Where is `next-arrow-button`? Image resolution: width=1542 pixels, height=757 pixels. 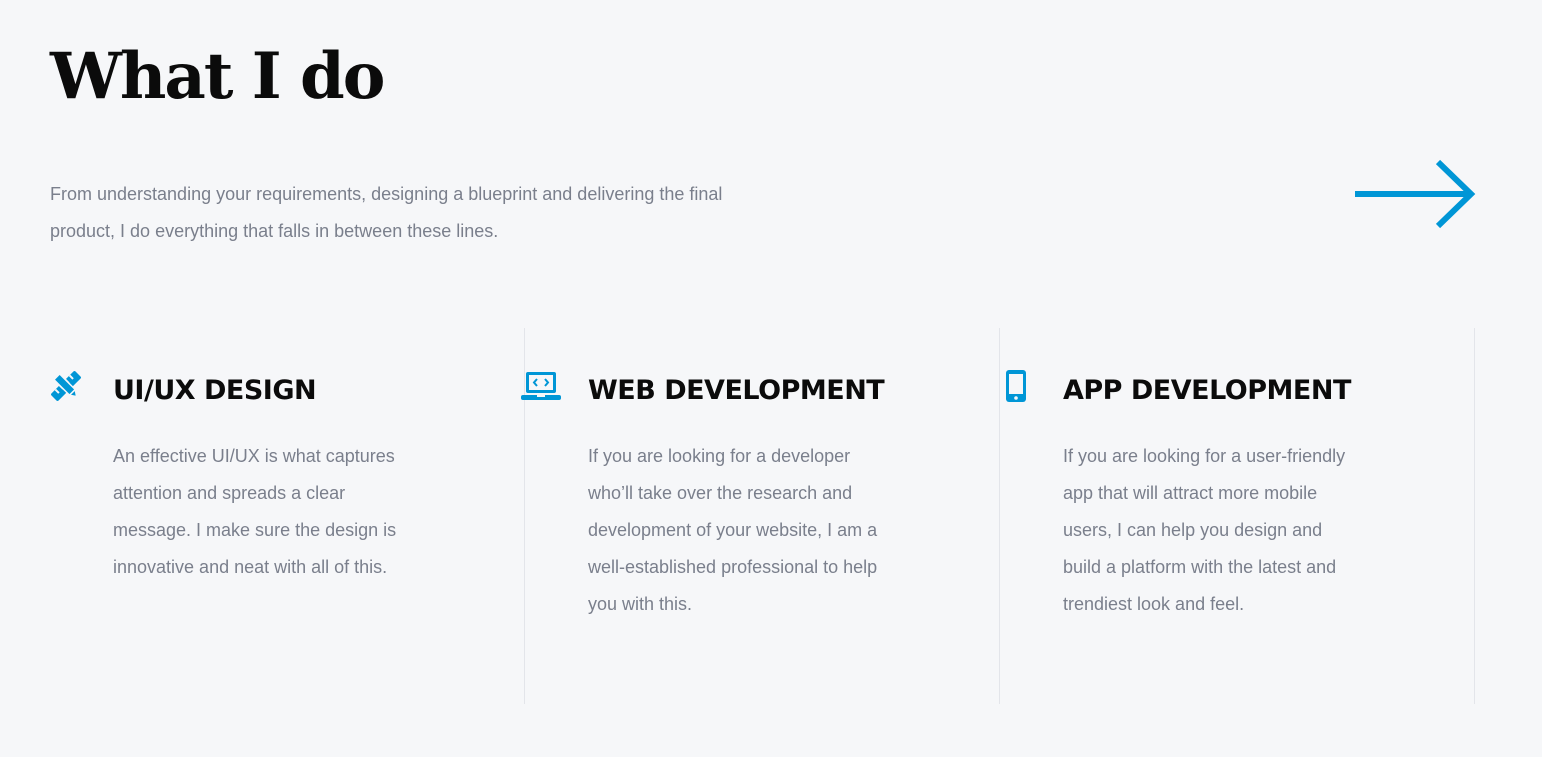 next-arrow-button is located at coordinates (1415, 194).